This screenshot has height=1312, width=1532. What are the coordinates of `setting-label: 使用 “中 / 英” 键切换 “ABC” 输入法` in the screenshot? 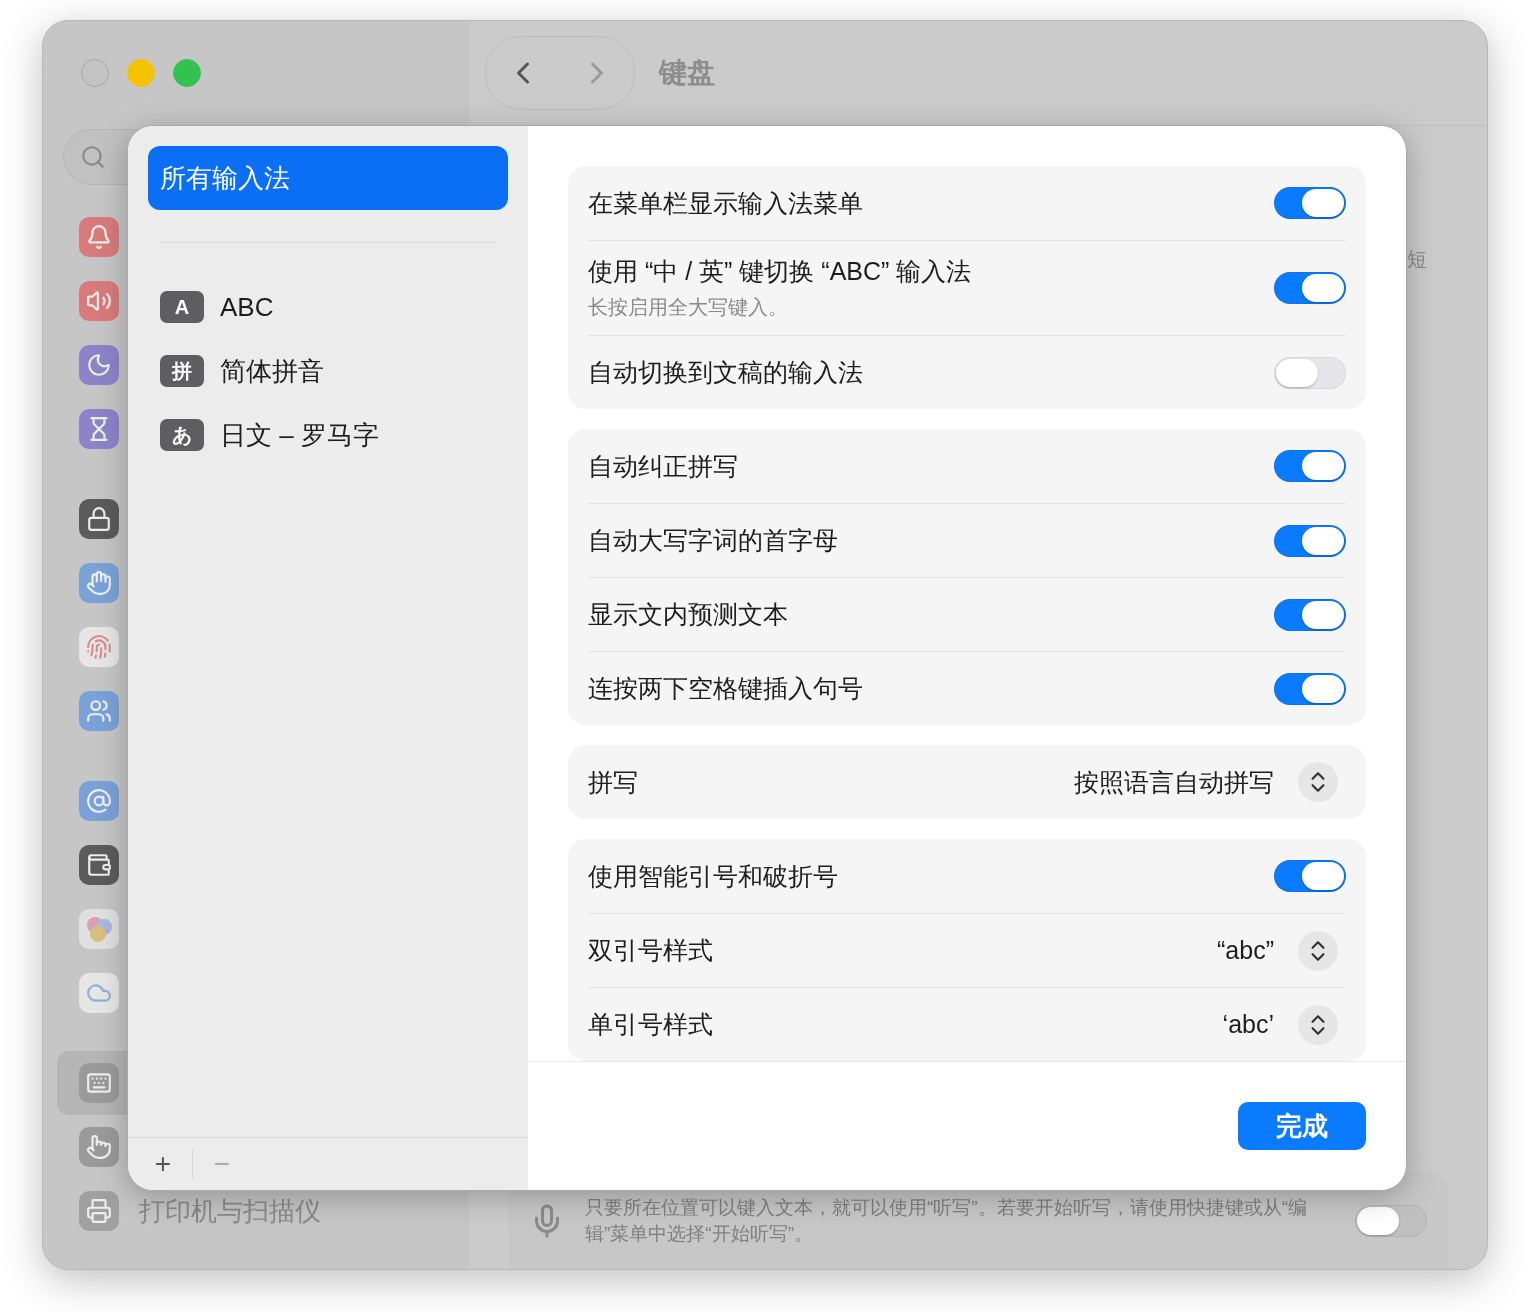 It's located at (780, 271).